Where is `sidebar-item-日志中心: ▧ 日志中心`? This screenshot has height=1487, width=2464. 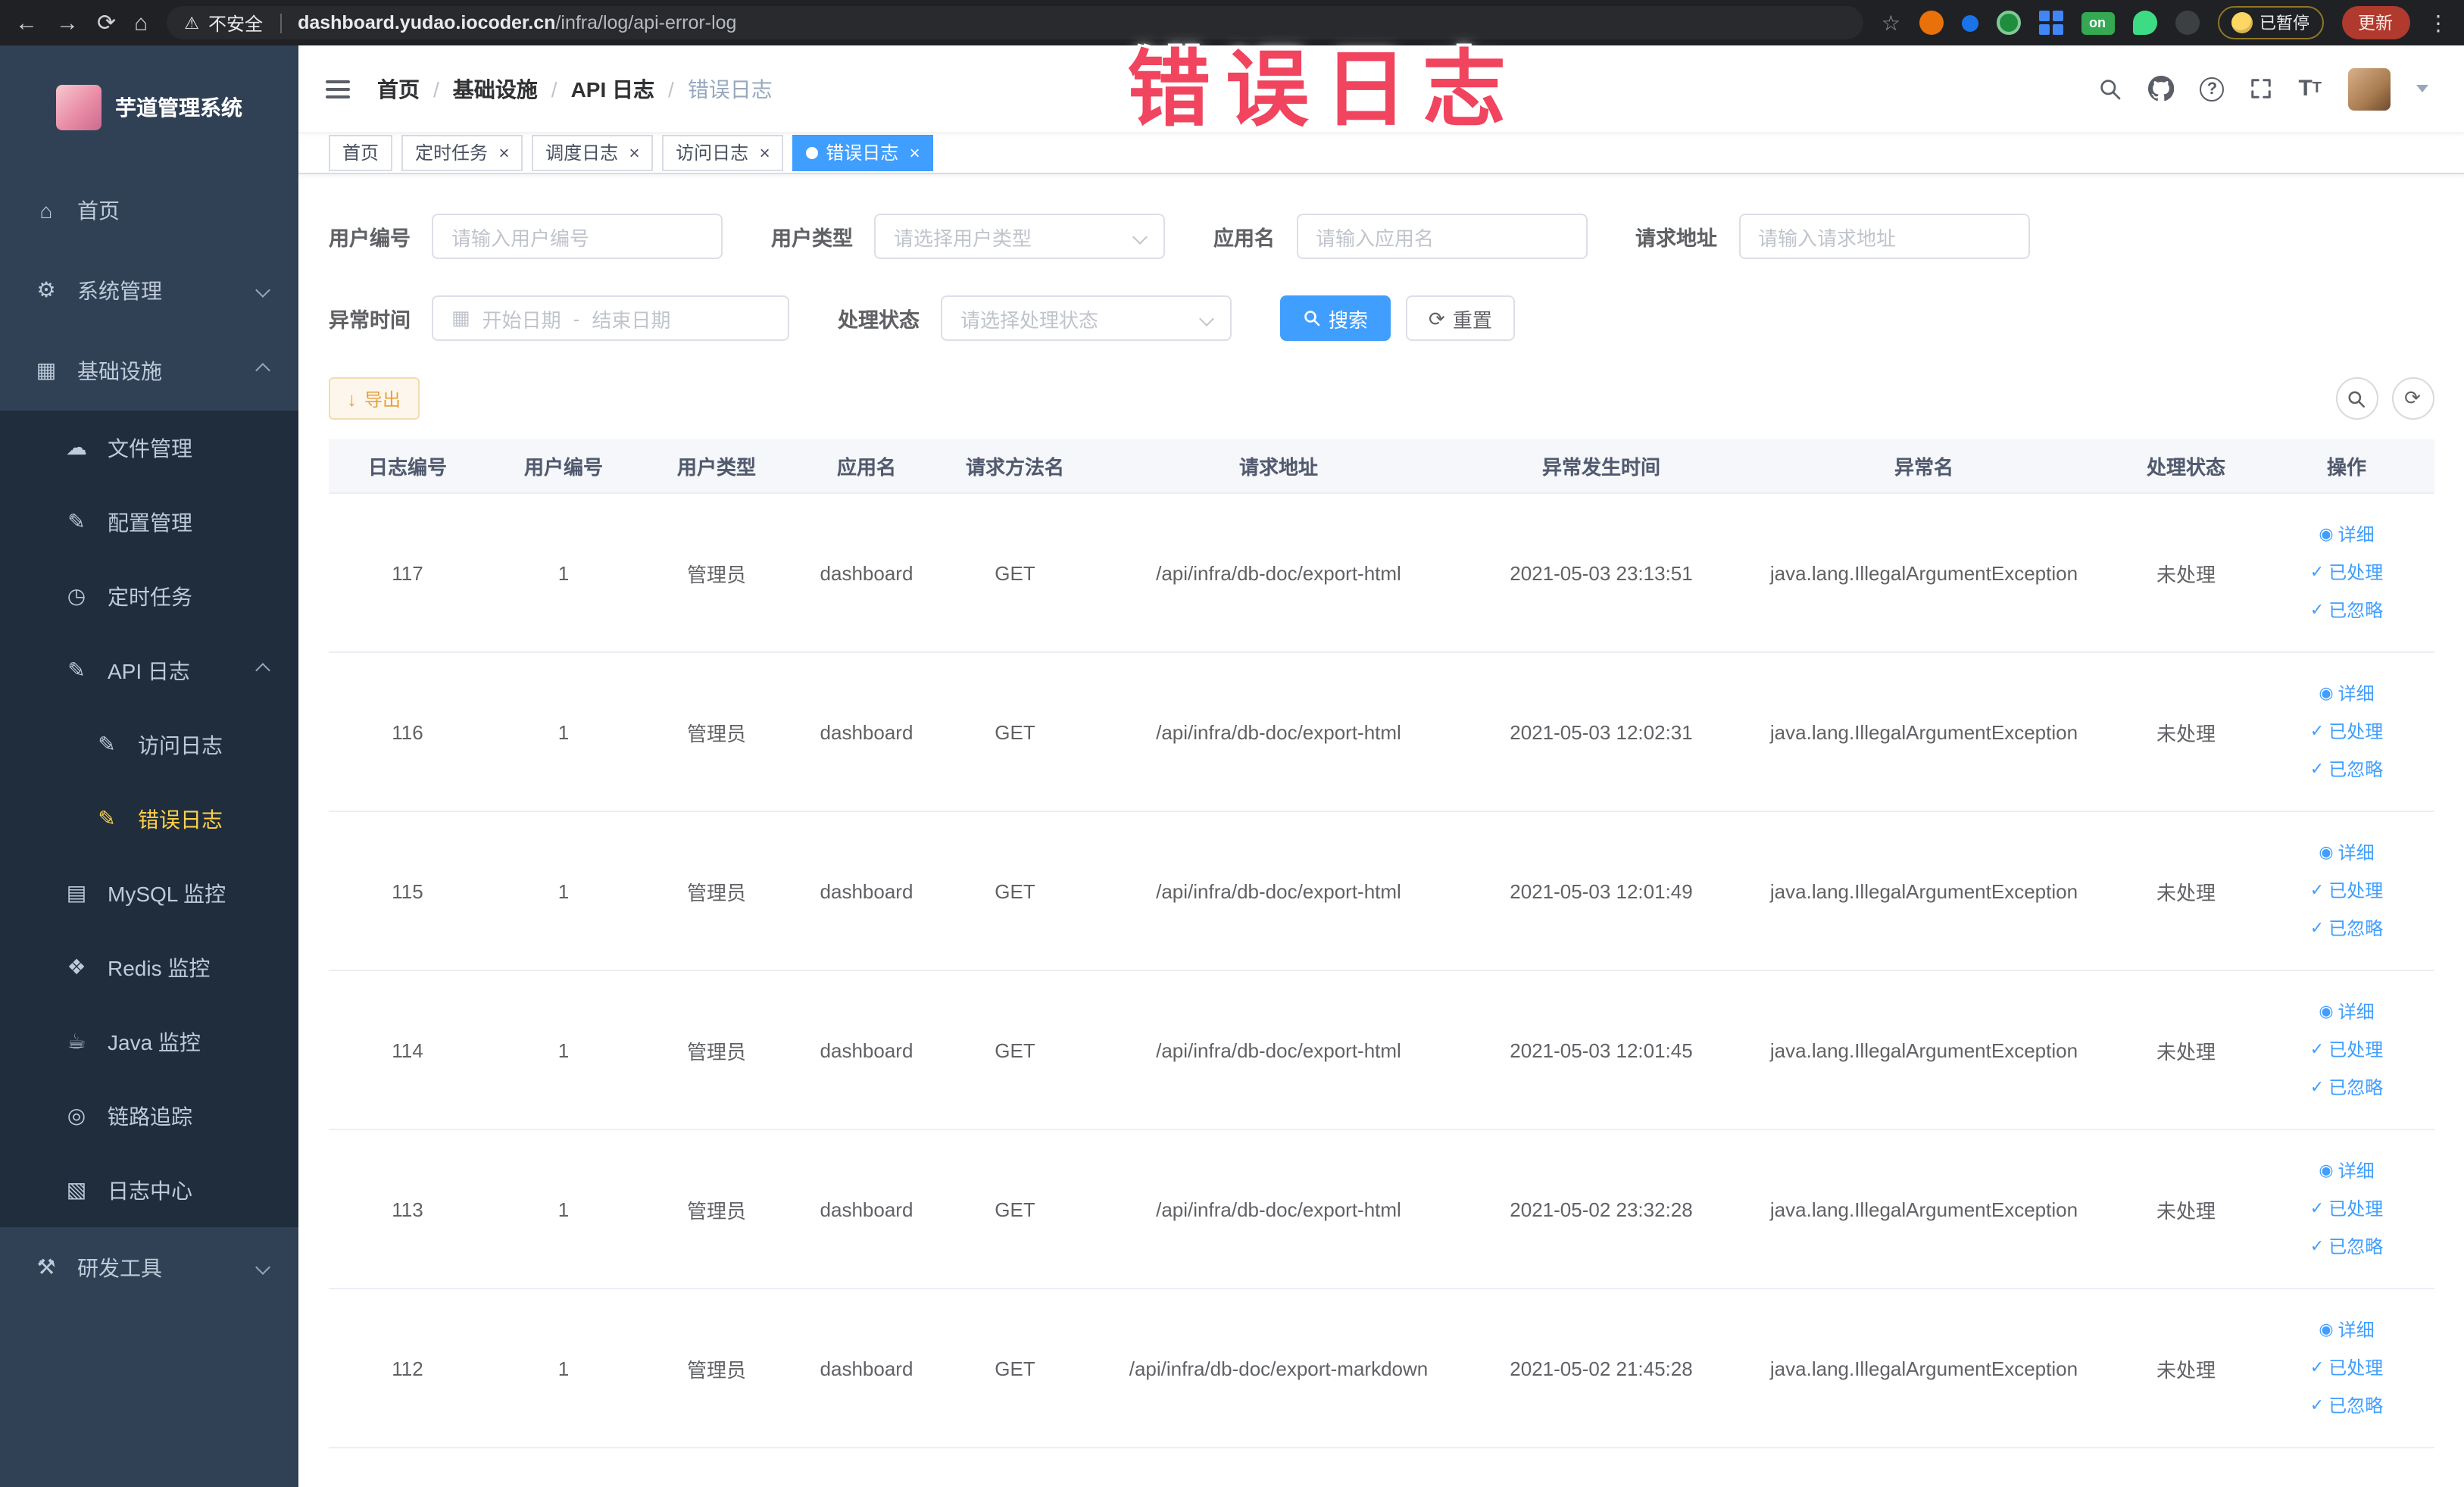 sidebar-item-日志中心: ▧ 日志中心 is located at coordinates (149, 1190).